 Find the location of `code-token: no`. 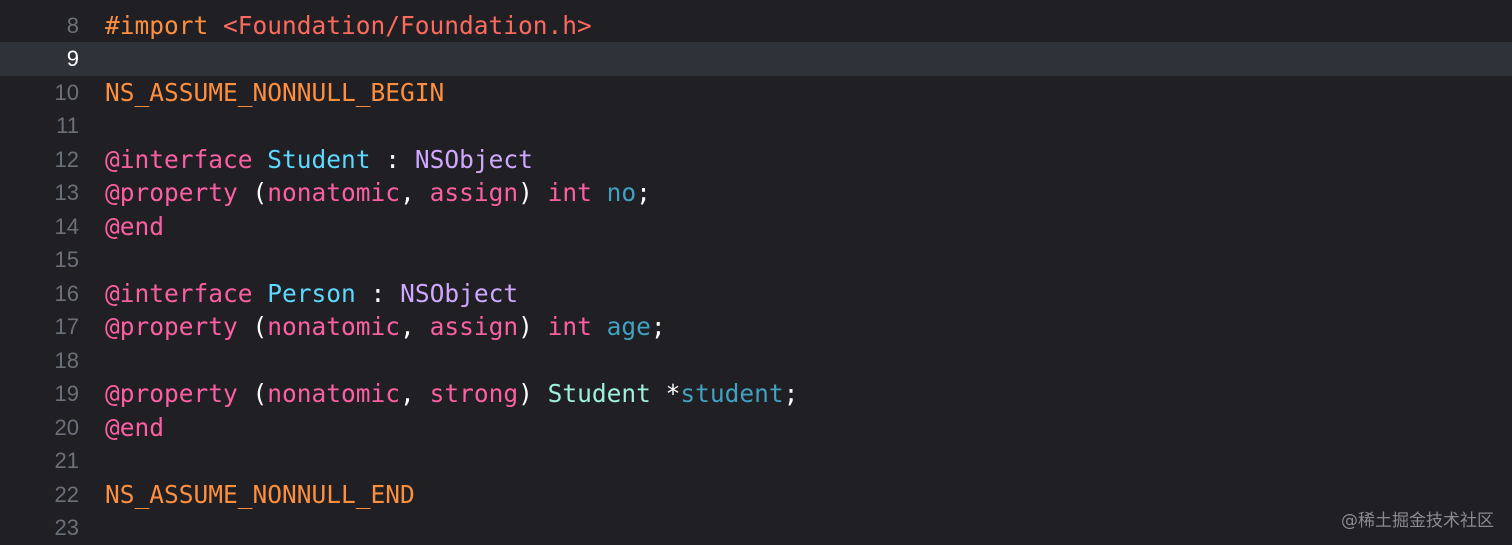

code-token: no is located at coordinates (621, 192).